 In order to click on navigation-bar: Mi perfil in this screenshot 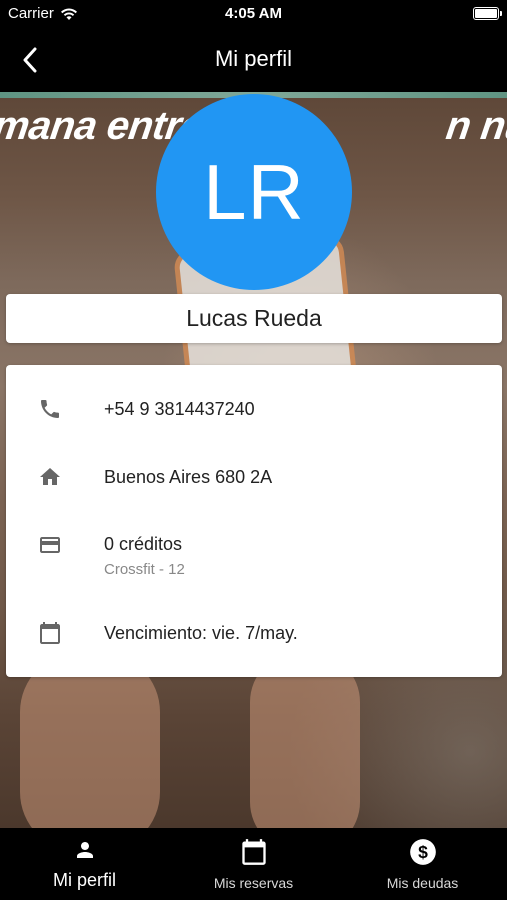, I will do `click(253, 60)`.